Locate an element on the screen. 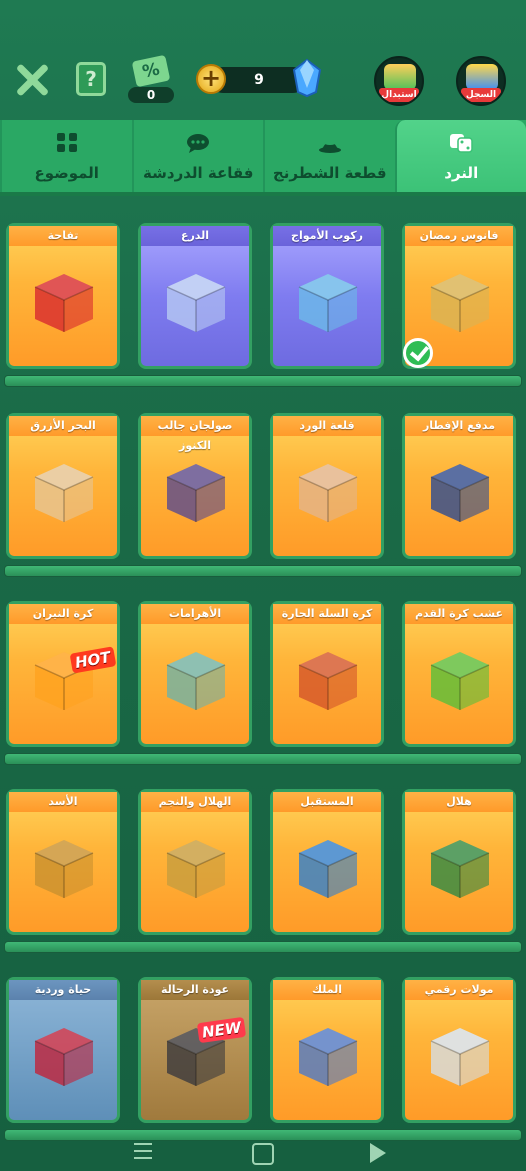 Image resolution: width=526 pixels, height=1171 pixels. dice-card: كرة السلة الحارة is located at coordinates (327, 674).